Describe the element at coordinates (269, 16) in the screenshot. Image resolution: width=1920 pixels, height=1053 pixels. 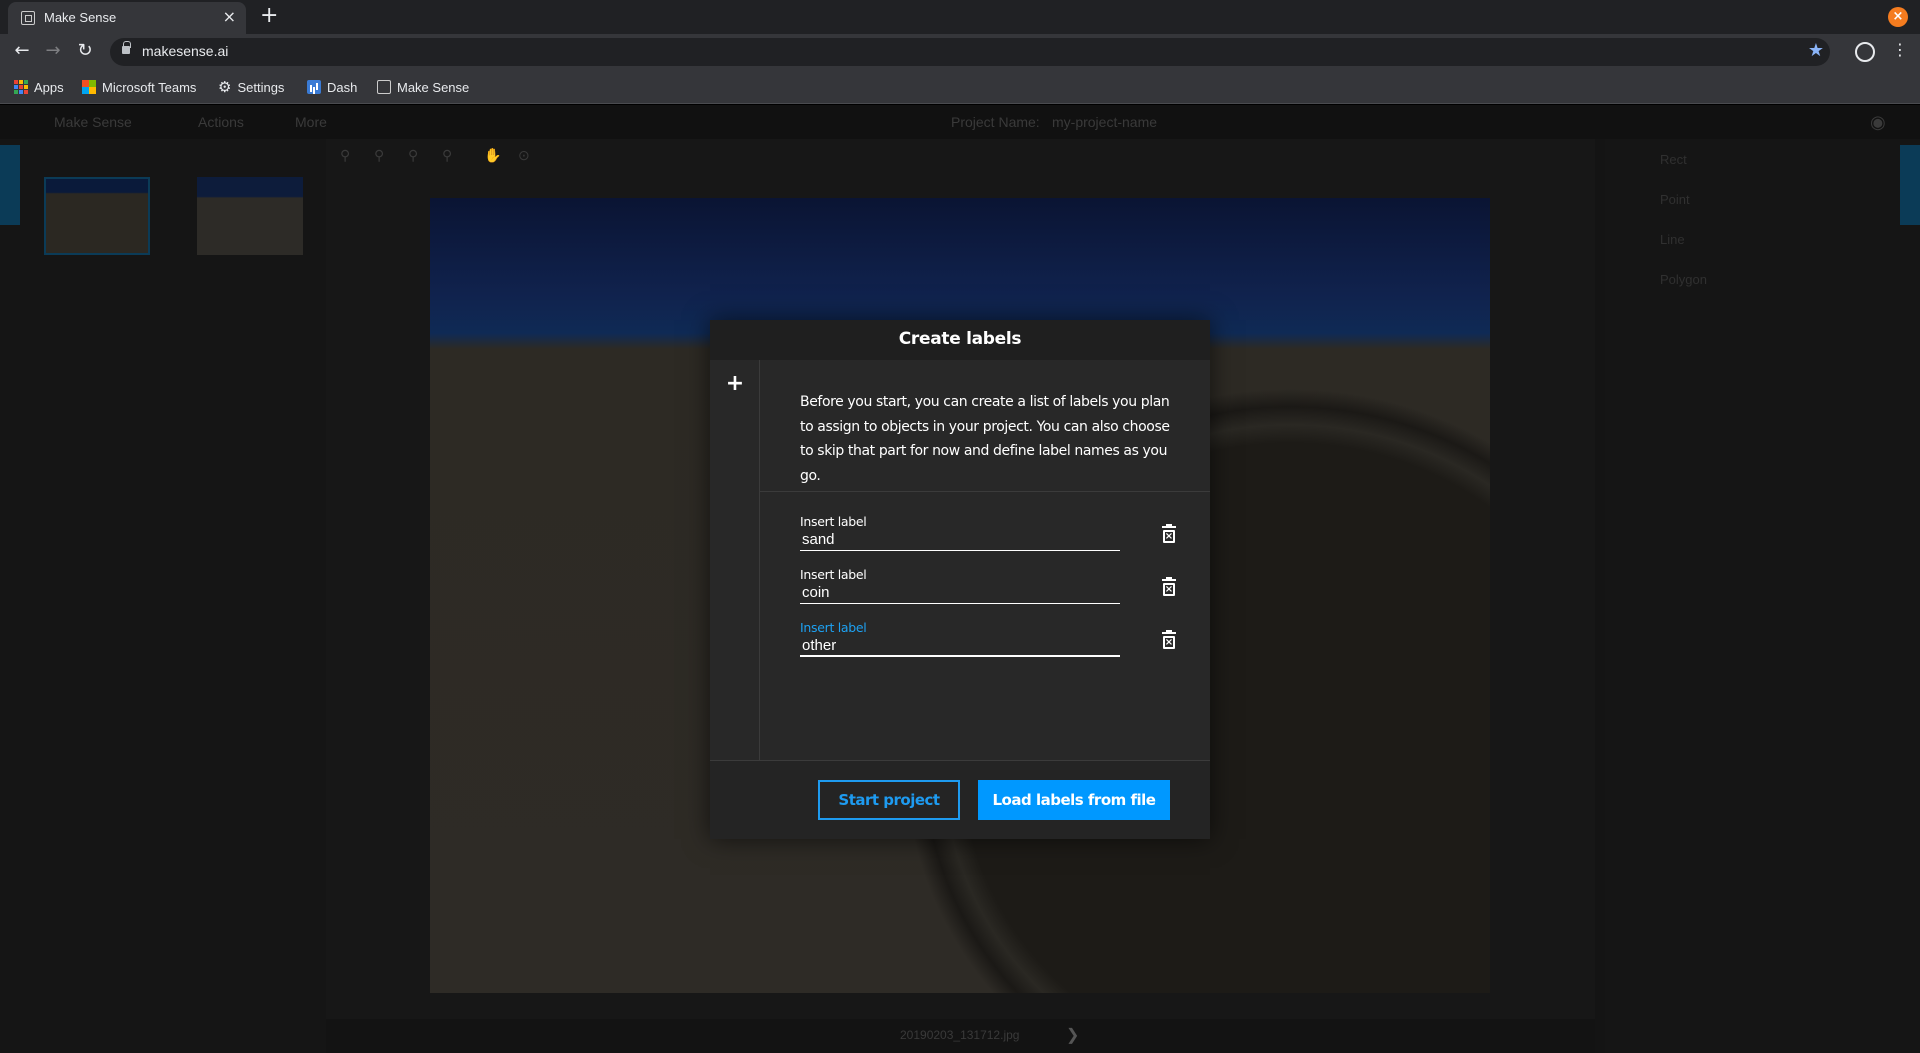
I see `new-tab-button: +` at that location.